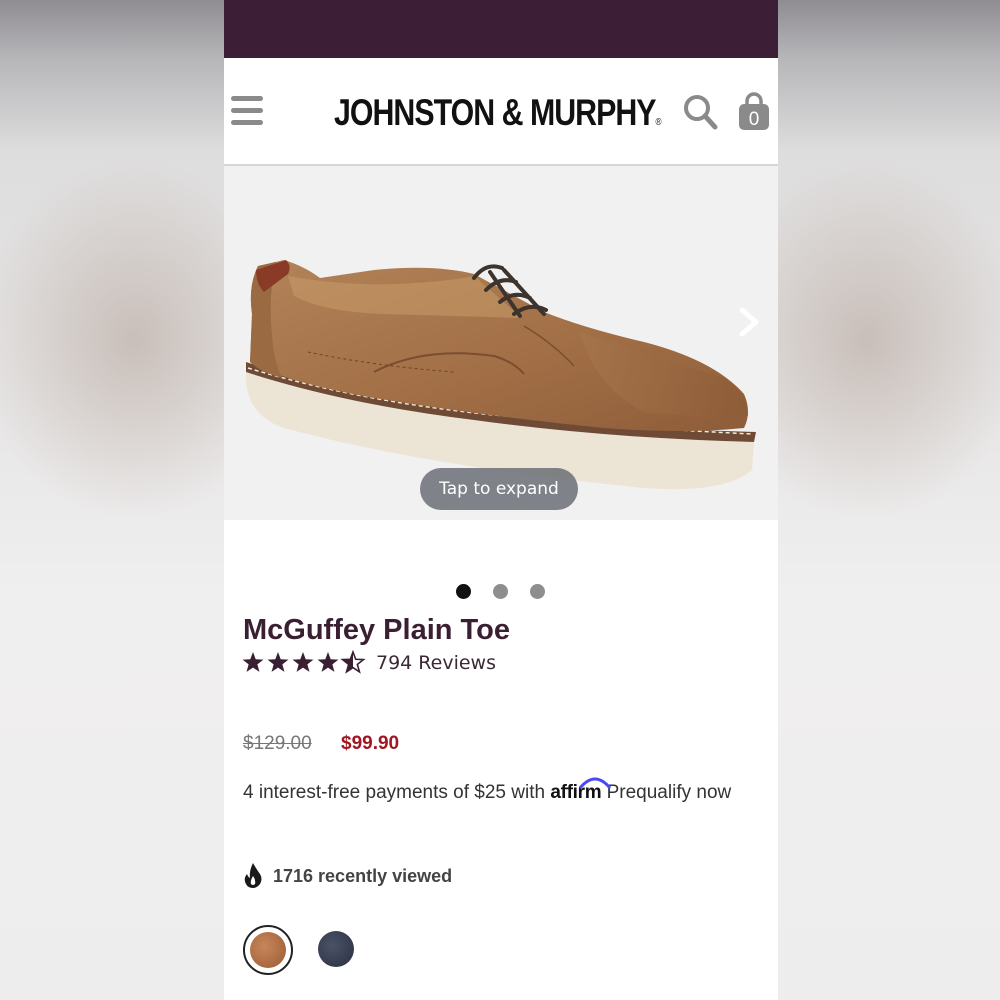 The image size is (1000, 1000). I want to click on recently-viewed-text: 1716 recently viewed, so click(363, 876).